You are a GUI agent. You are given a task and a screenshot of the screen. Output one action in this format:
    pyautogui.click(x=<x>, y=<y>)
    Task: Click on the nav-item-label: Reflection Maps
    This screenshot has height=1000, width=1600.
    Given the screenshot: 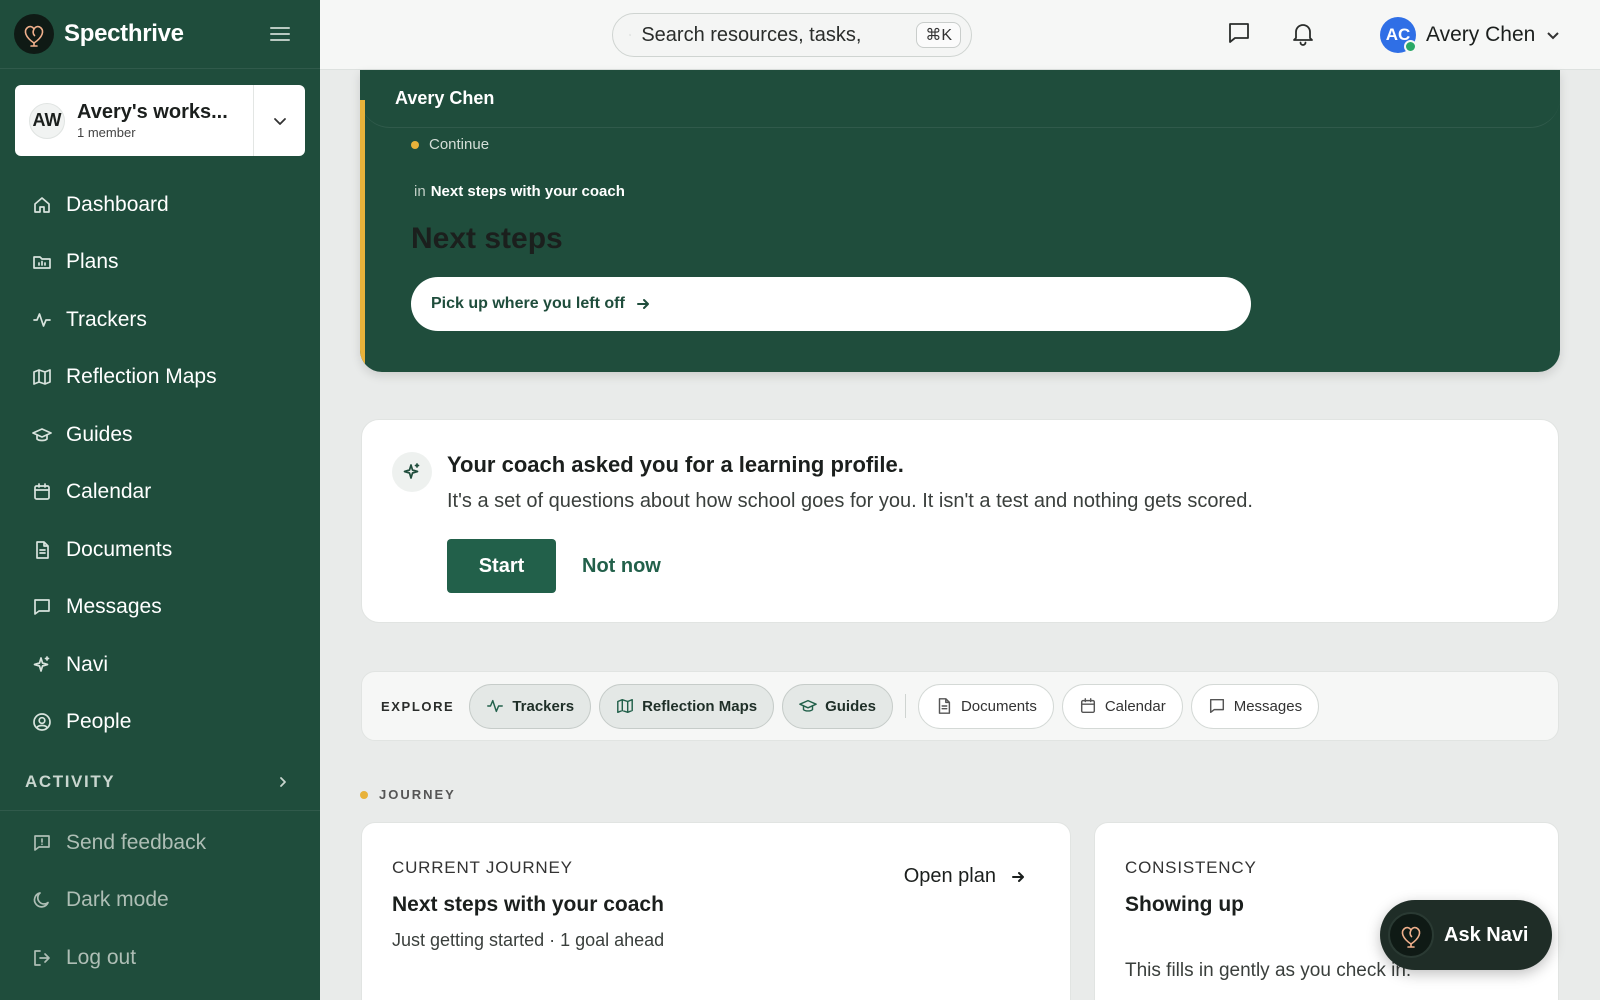 What is the action you would take?
    pyautogui.click(x=141, y=377)
    